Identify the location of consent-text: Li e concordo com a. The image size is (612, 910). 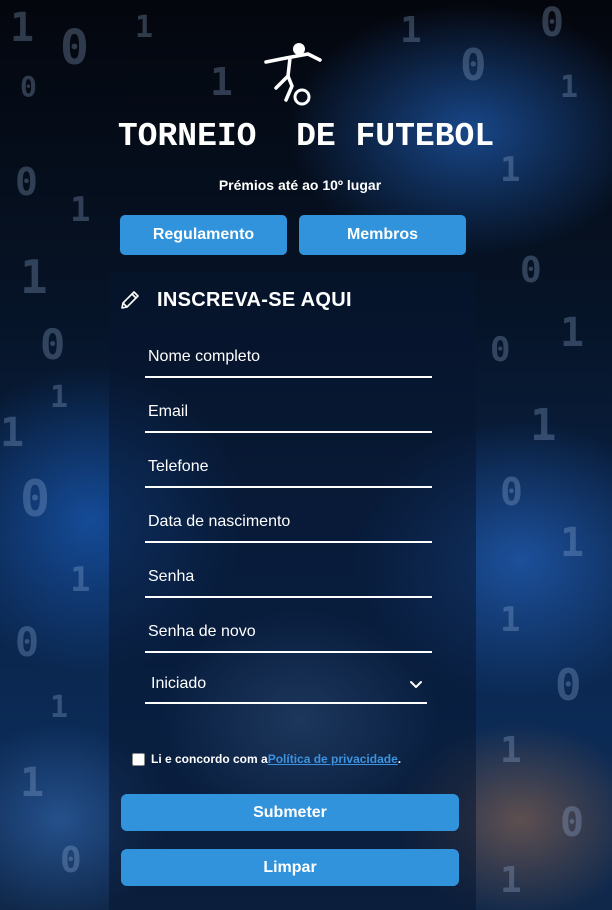
(209, 759).